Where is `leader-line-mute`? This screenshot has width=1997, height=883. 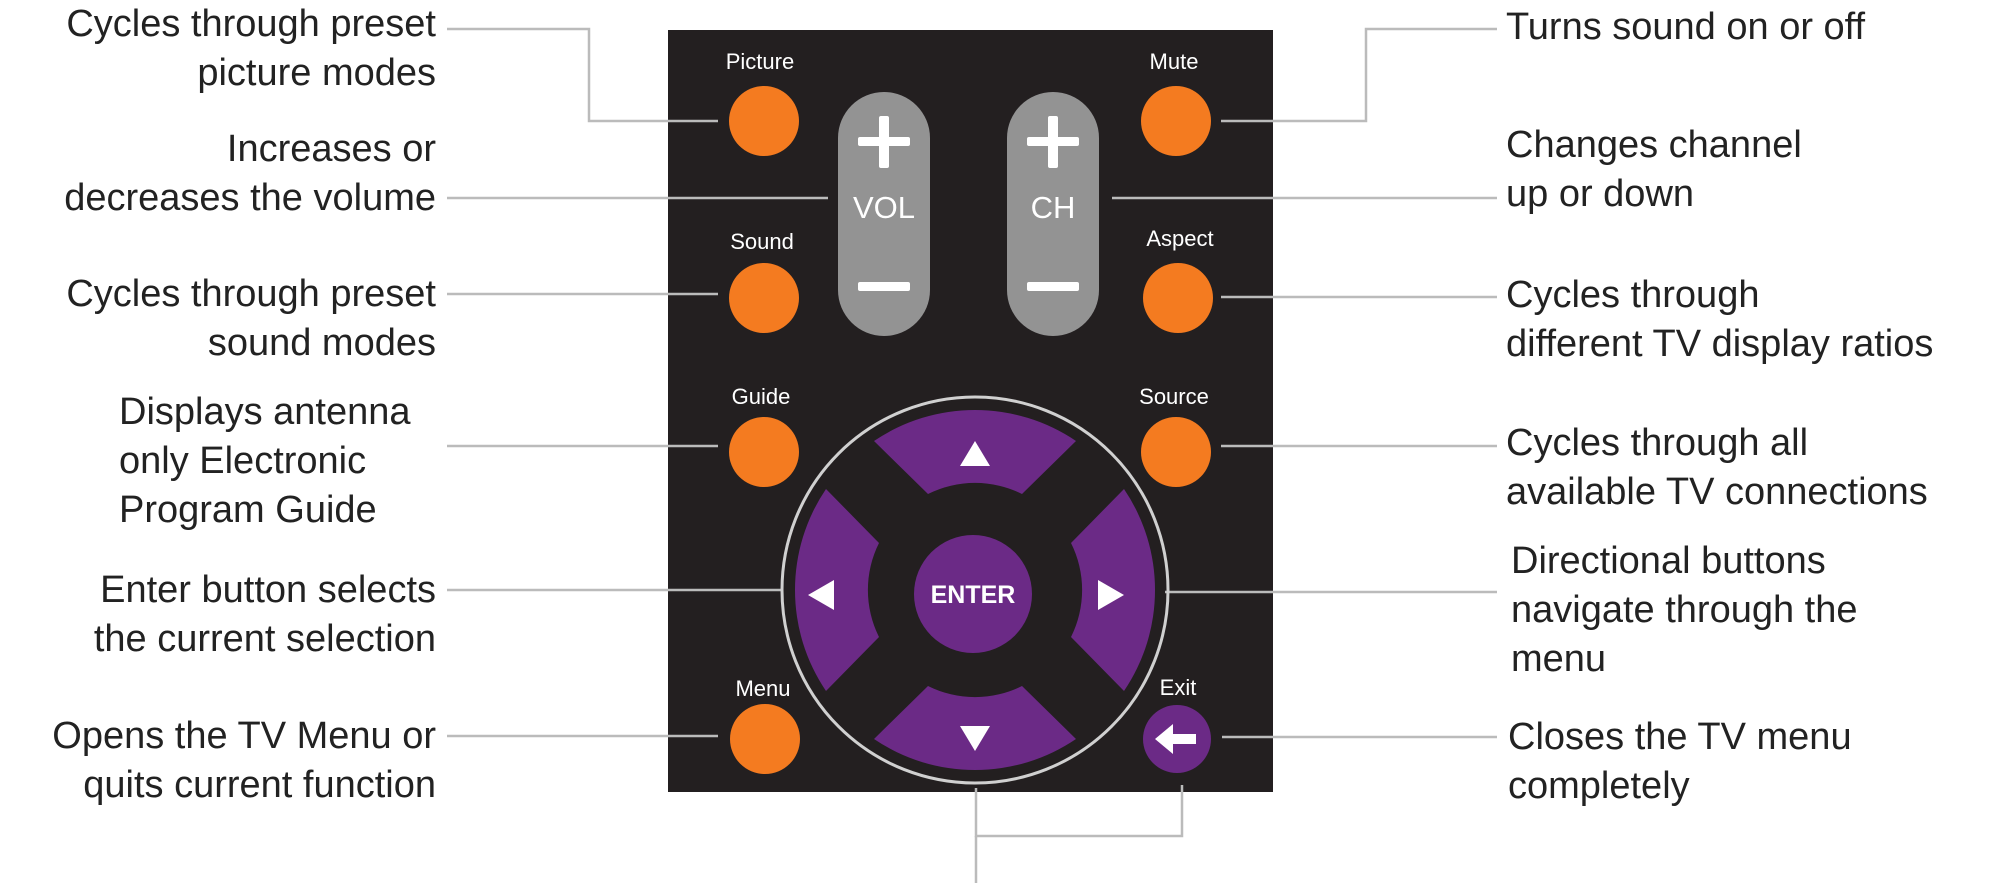
leader-line-mute is located at coordinates (1359, 75).